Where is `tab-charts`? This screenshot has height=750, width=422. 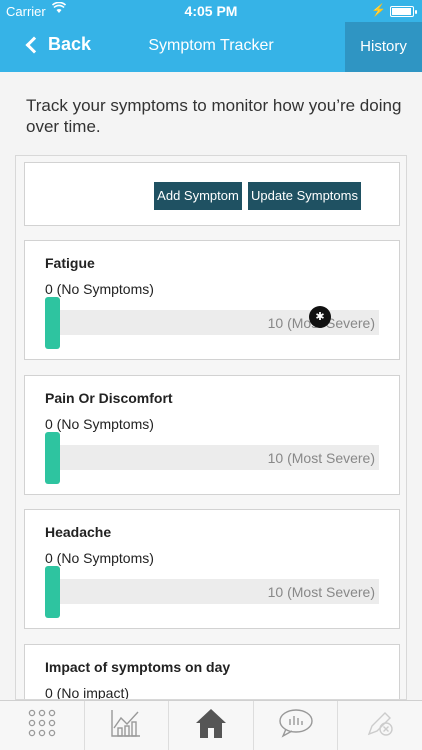
tab-charts is located at coordinates (127, 725).